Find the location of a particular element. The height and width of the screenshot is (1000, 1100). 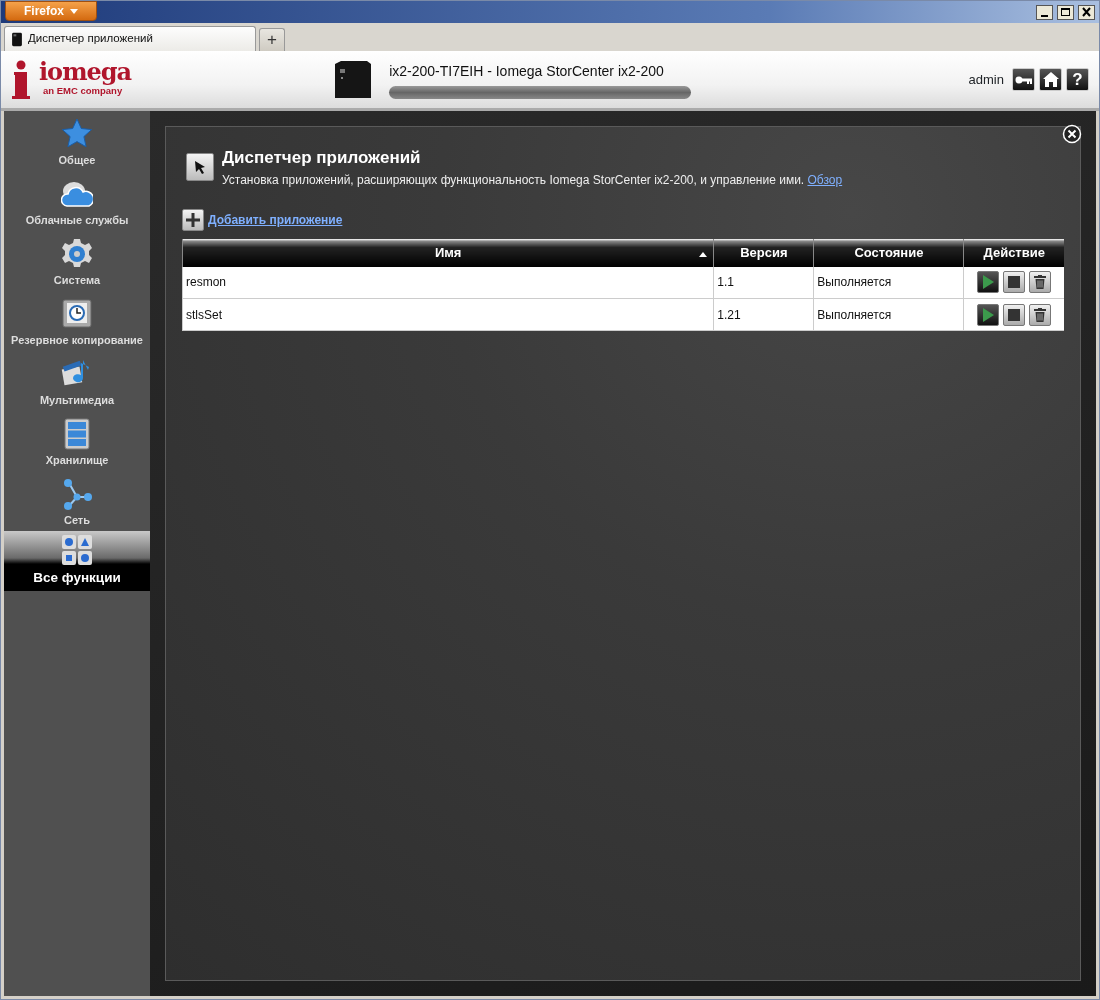

sidebar-item: Мультимедиа is located at coordinates (77, 381).